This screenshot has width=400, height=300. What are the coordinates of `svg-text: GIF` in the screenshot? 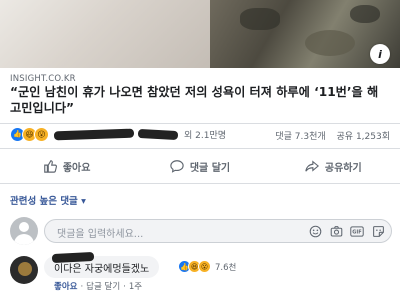 It's located at (357, 232).